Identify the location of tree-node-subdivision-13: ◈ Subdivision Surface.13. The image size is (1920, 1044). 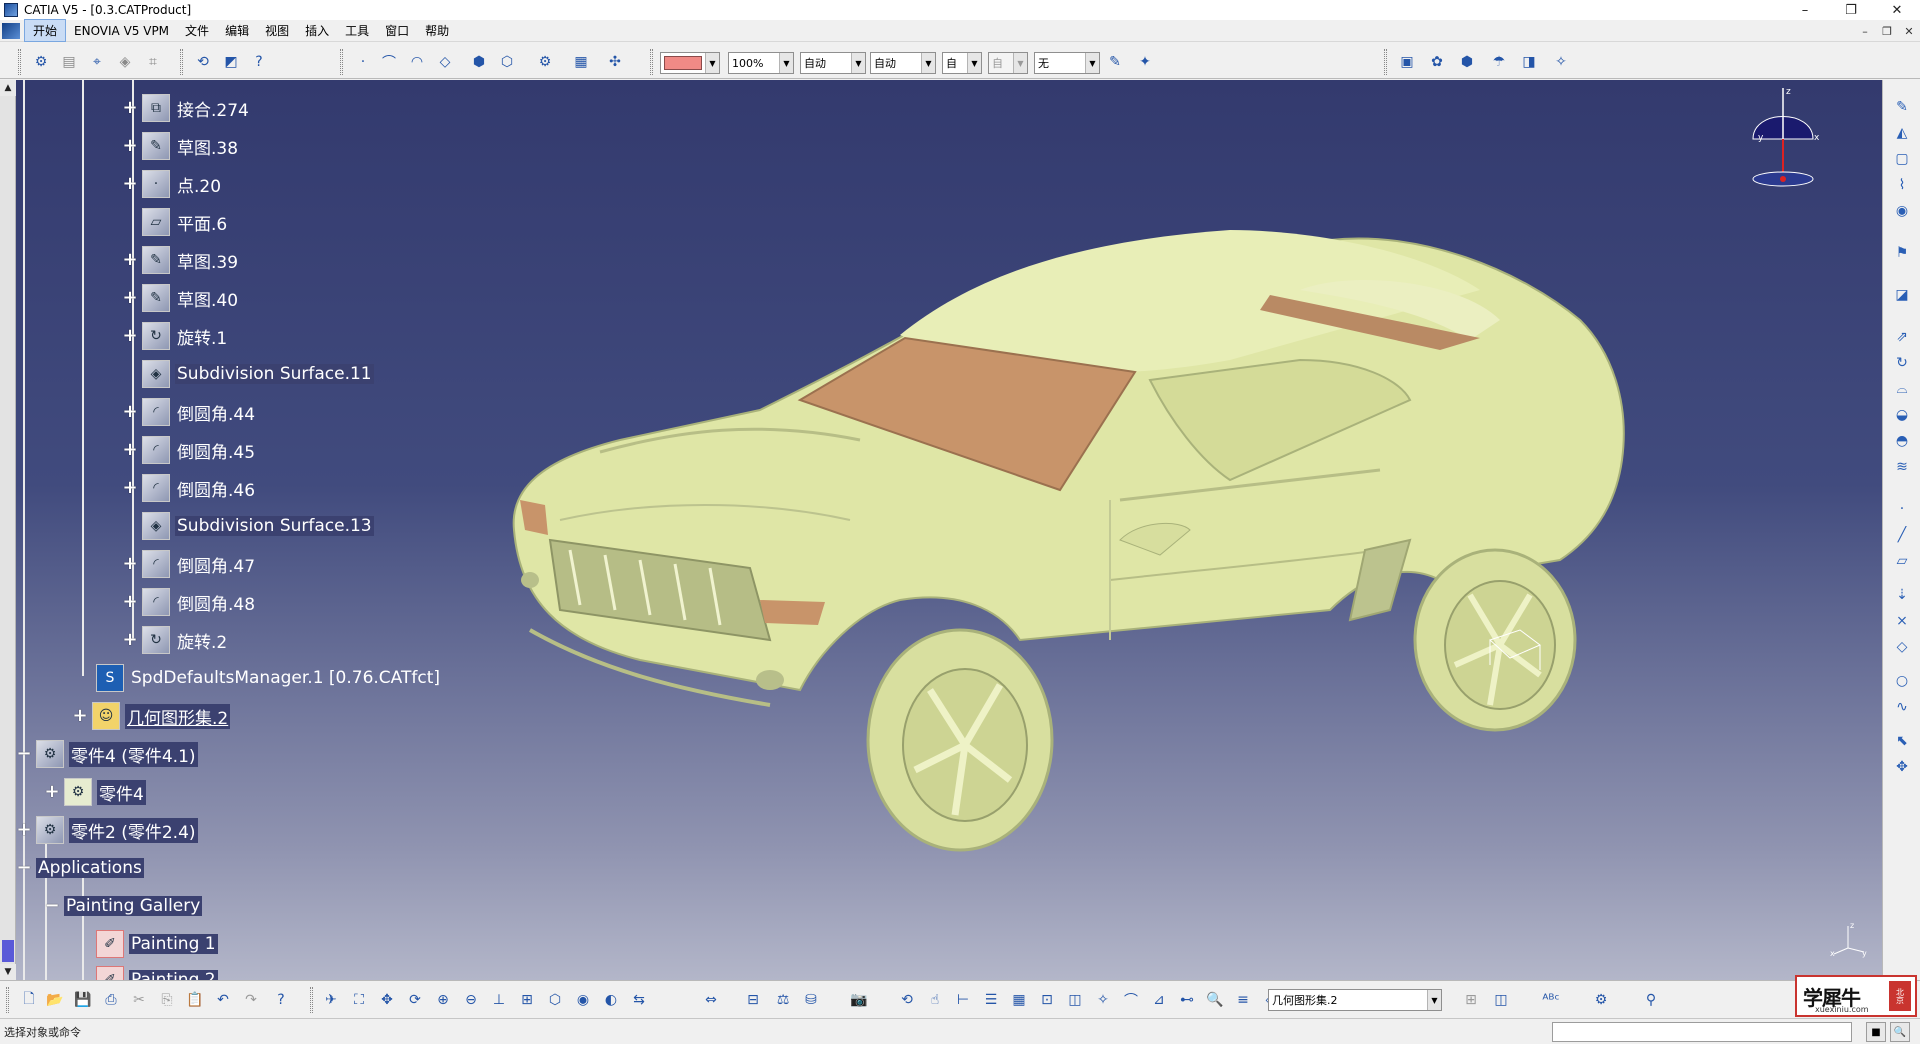
(251, 526).